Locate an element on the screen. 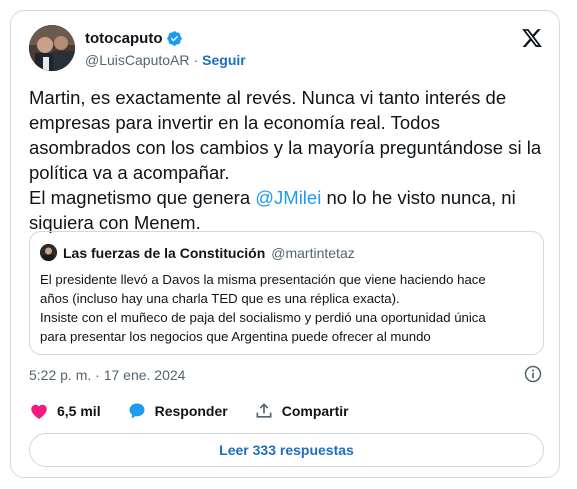 This screenshot has height=489, width=577. heart-icon is located at coordinates (39, 411).